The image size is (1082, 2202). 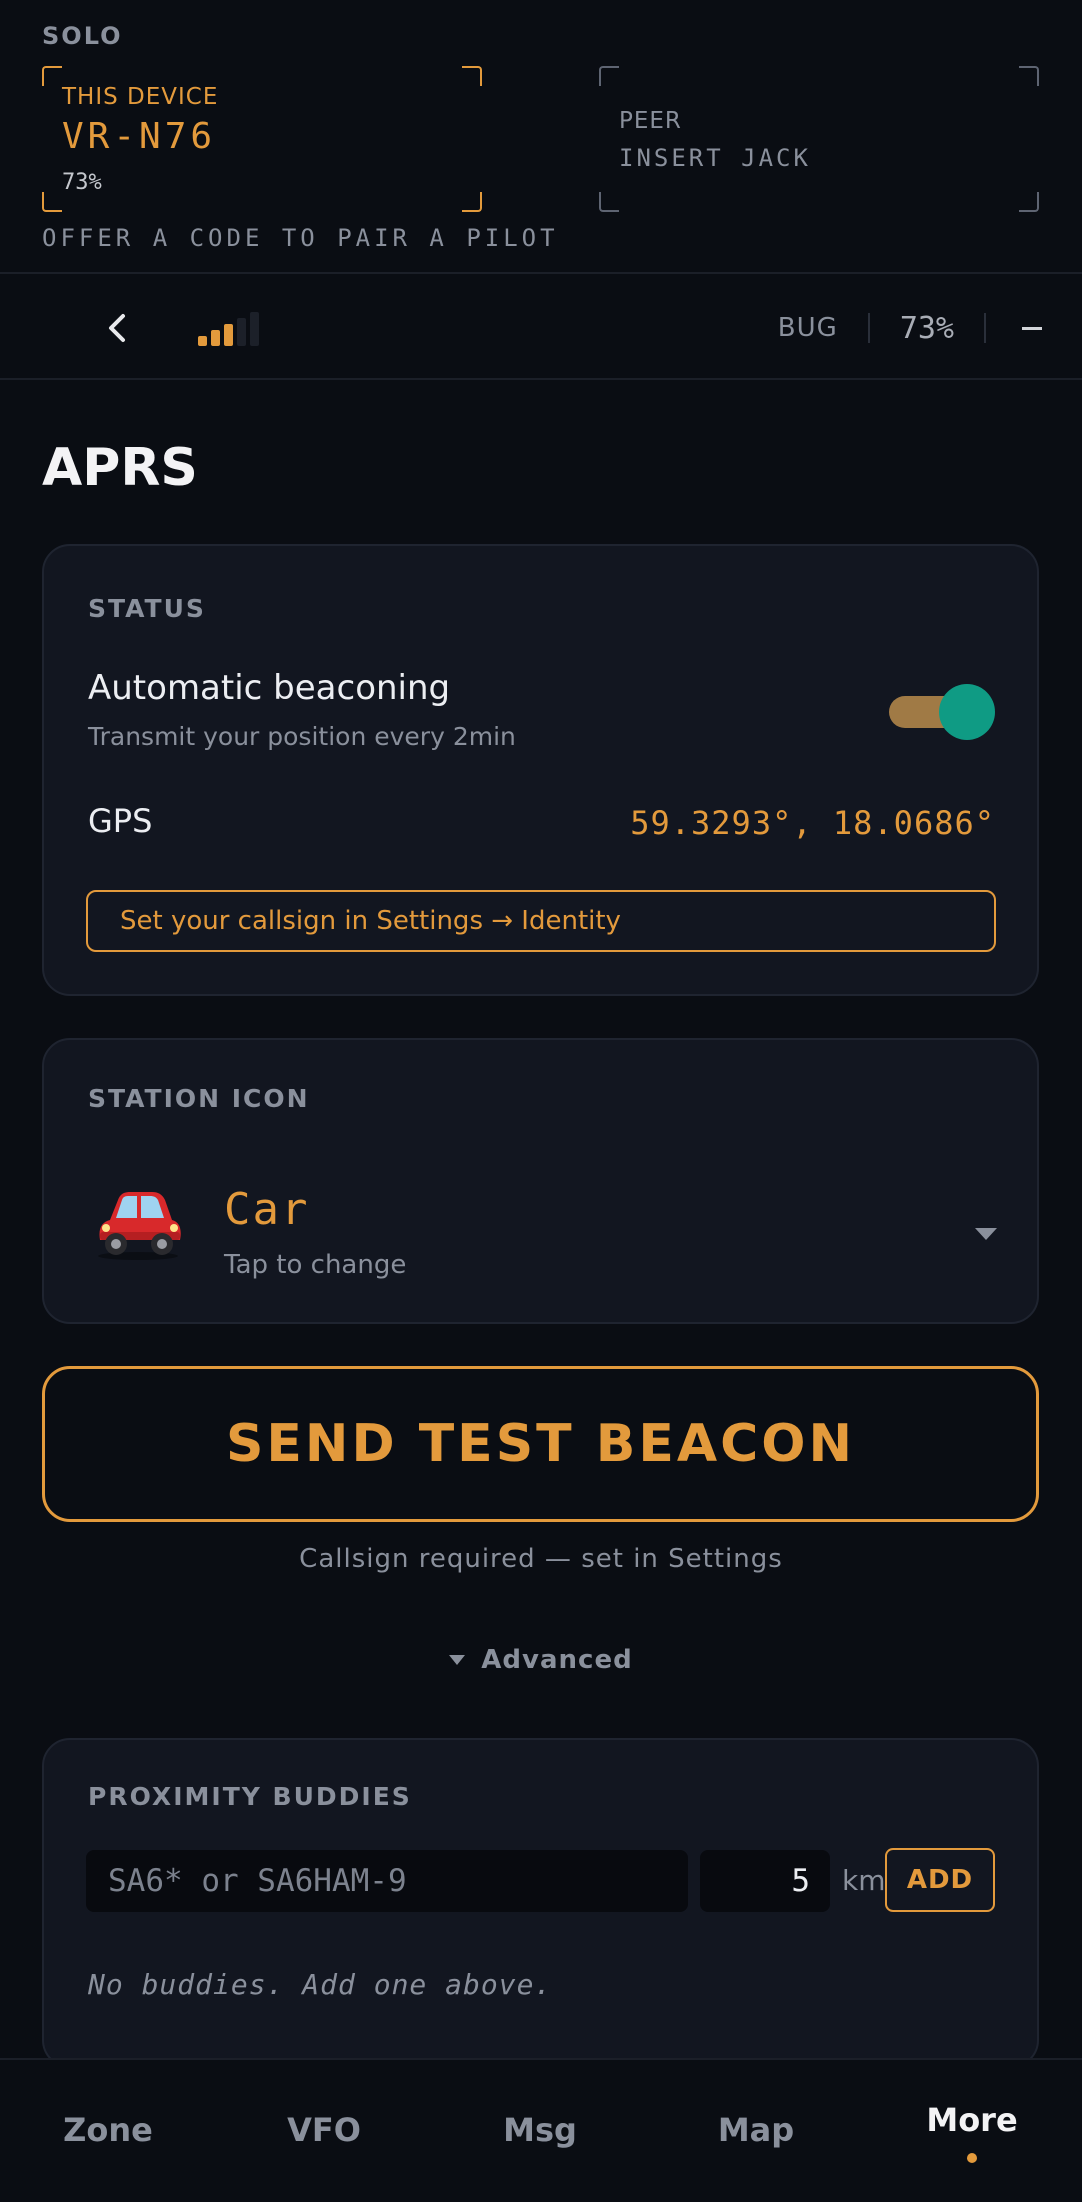 What do you see at coordinates (300, 238) in the screenshot?
I see `pair-hint: OFFER A CODE TO PAIR A PILOT` at bounding box center [300, 238].